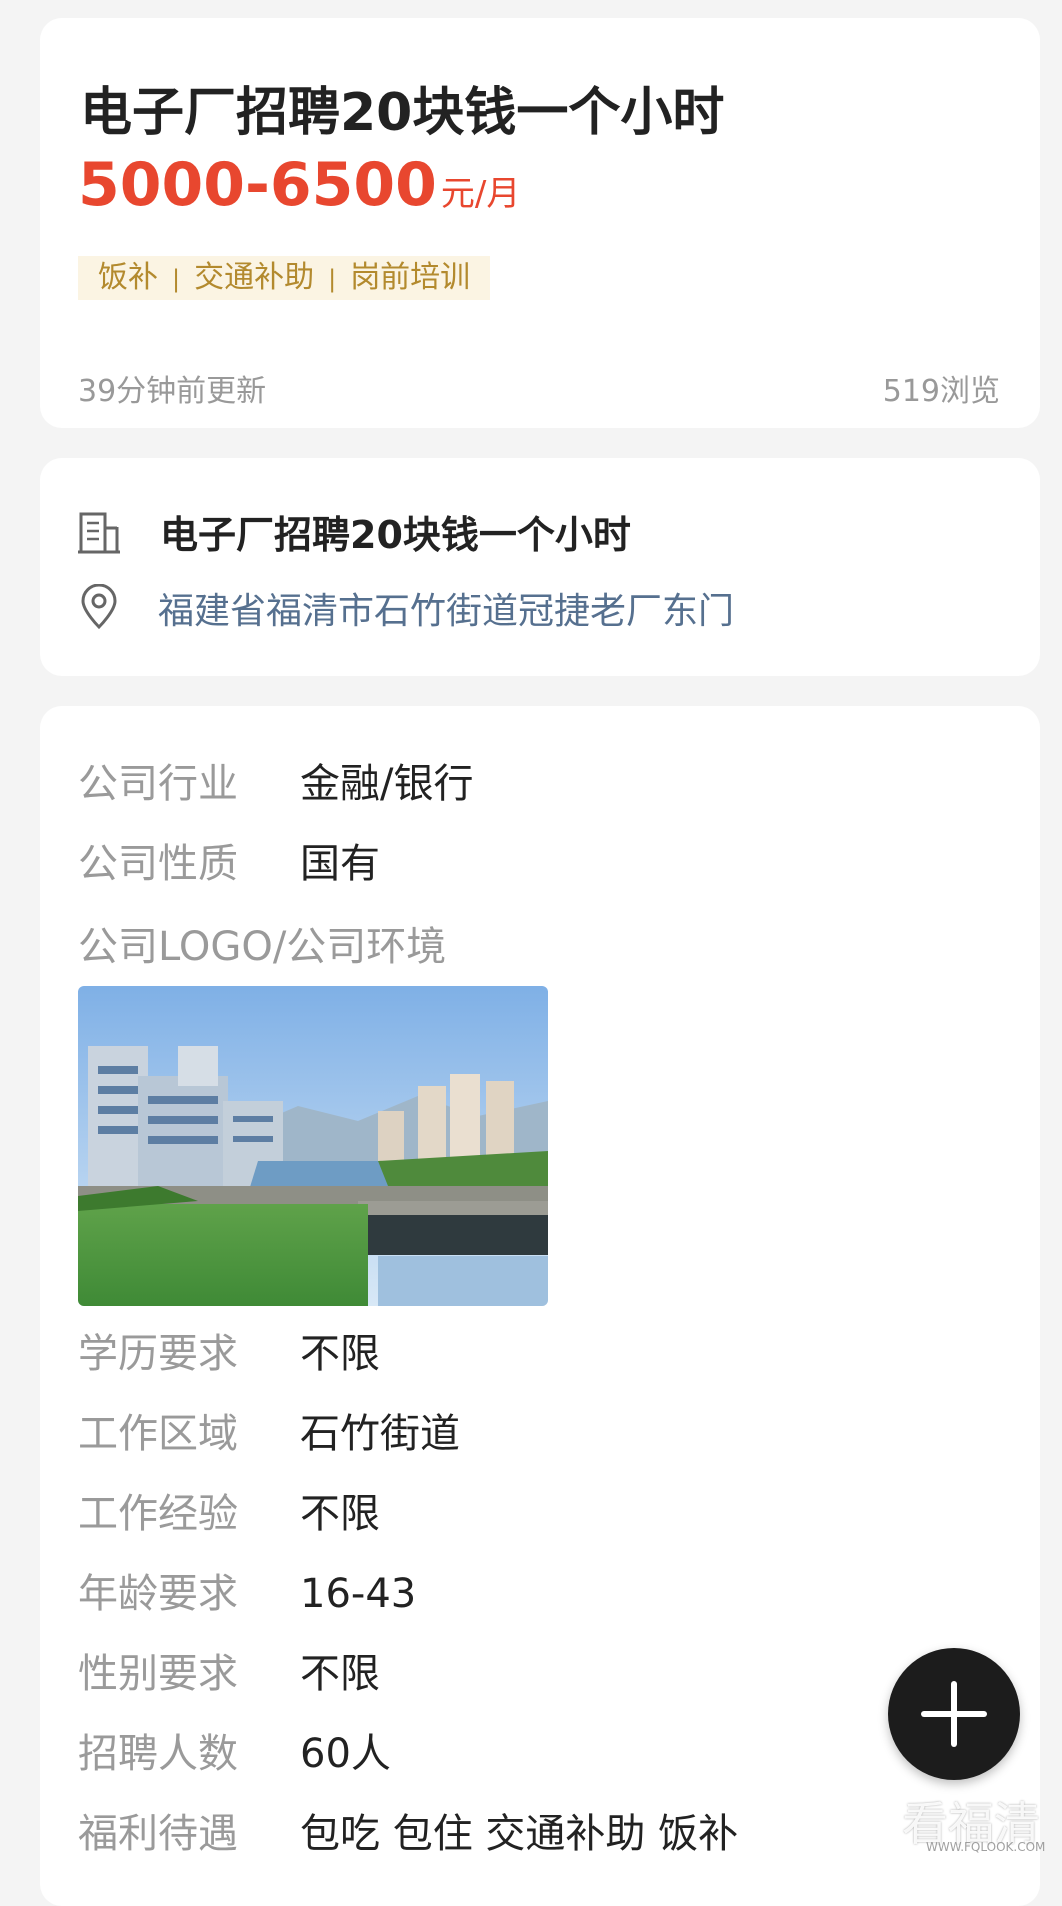 The image size is (1062, 1906). What do you see at coordinates (158, 1754) in the screenshot?
I see `detail-label: 招聘人数` at bounding box center [158, 1754].